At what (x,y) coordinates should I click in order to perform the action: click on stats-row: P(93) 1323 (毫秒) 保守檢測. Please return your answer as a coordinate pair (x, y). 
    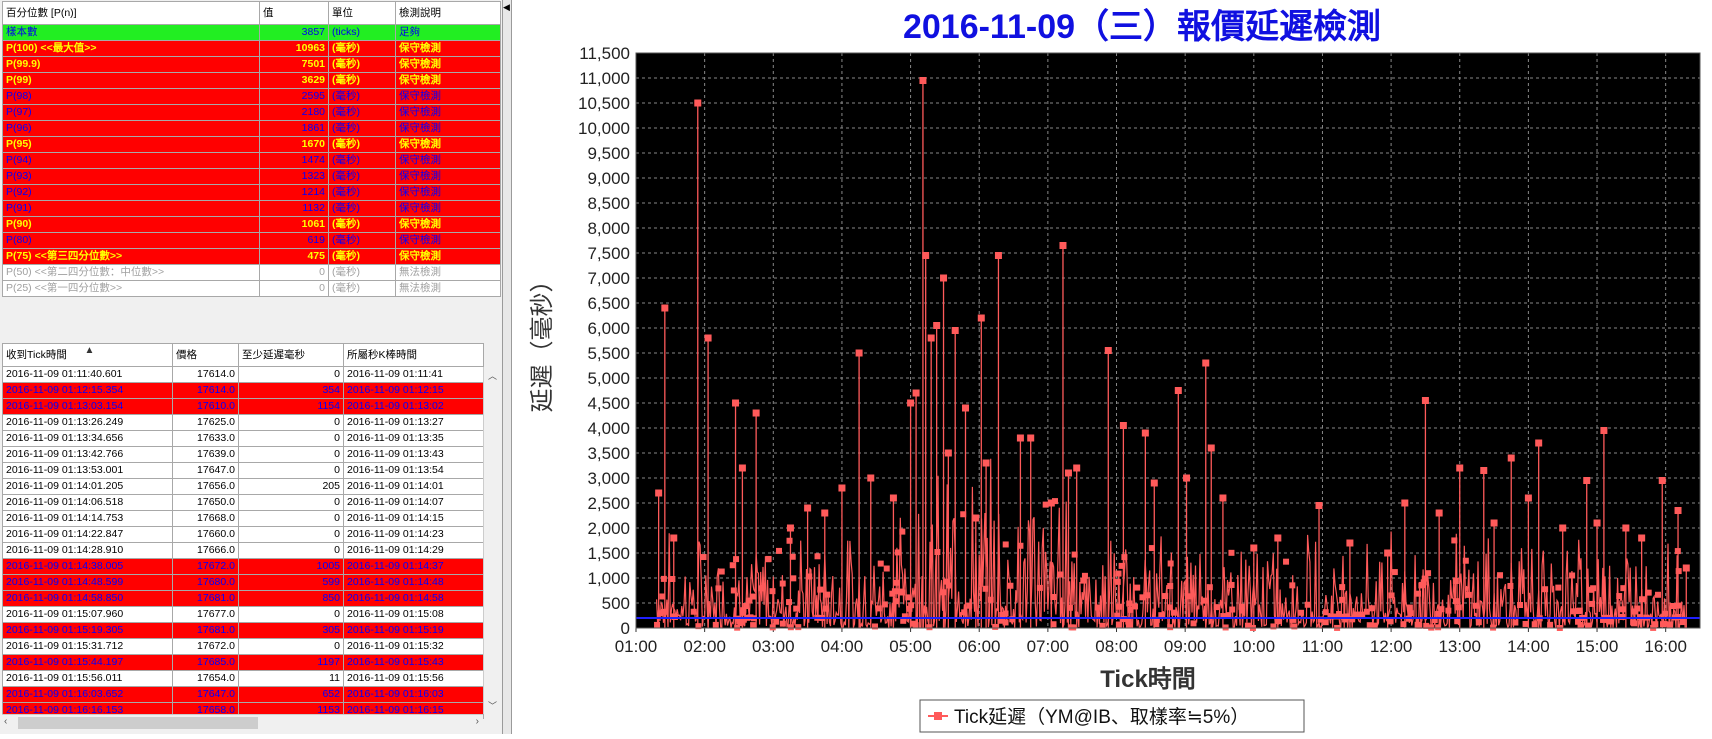
    Looking at the image, I should click on (251, 176).